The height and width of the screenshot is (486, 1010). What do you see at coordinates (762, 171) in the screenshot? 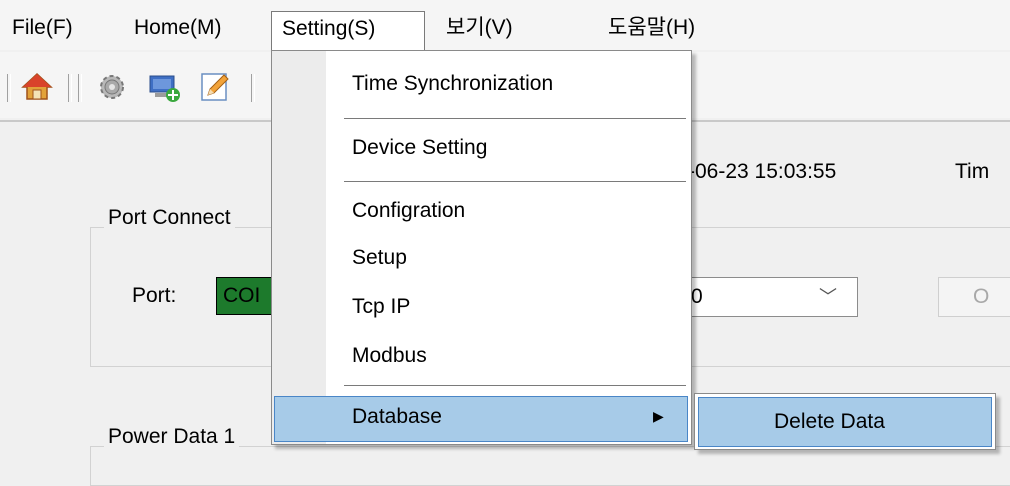
I see `datetime-display: -06-23 15:03:55` at bounding box center [762, 171].